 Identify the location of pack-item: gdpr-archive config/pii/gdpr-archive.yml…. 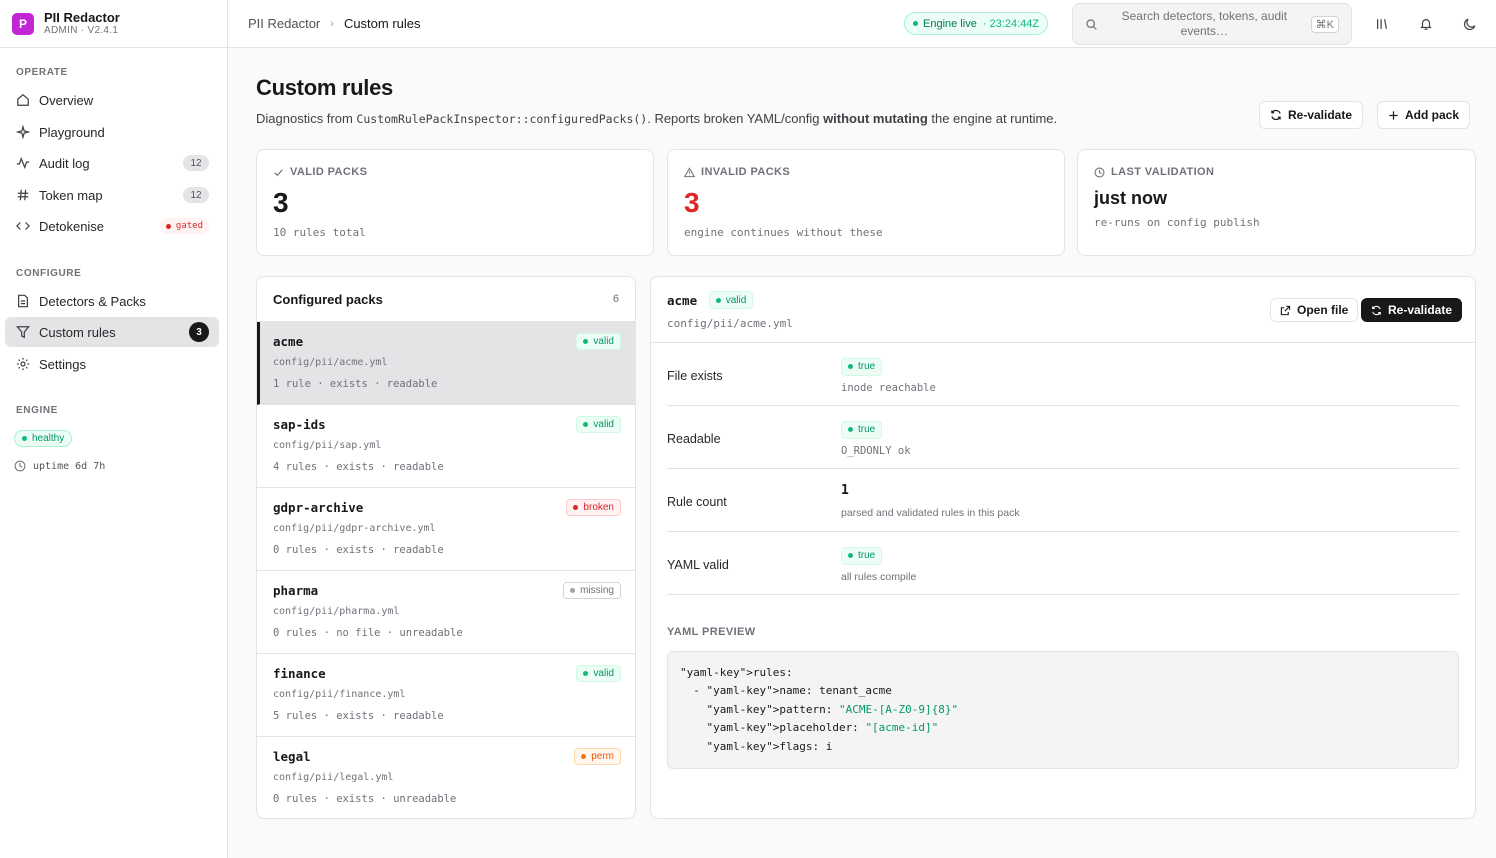
(446, 529).